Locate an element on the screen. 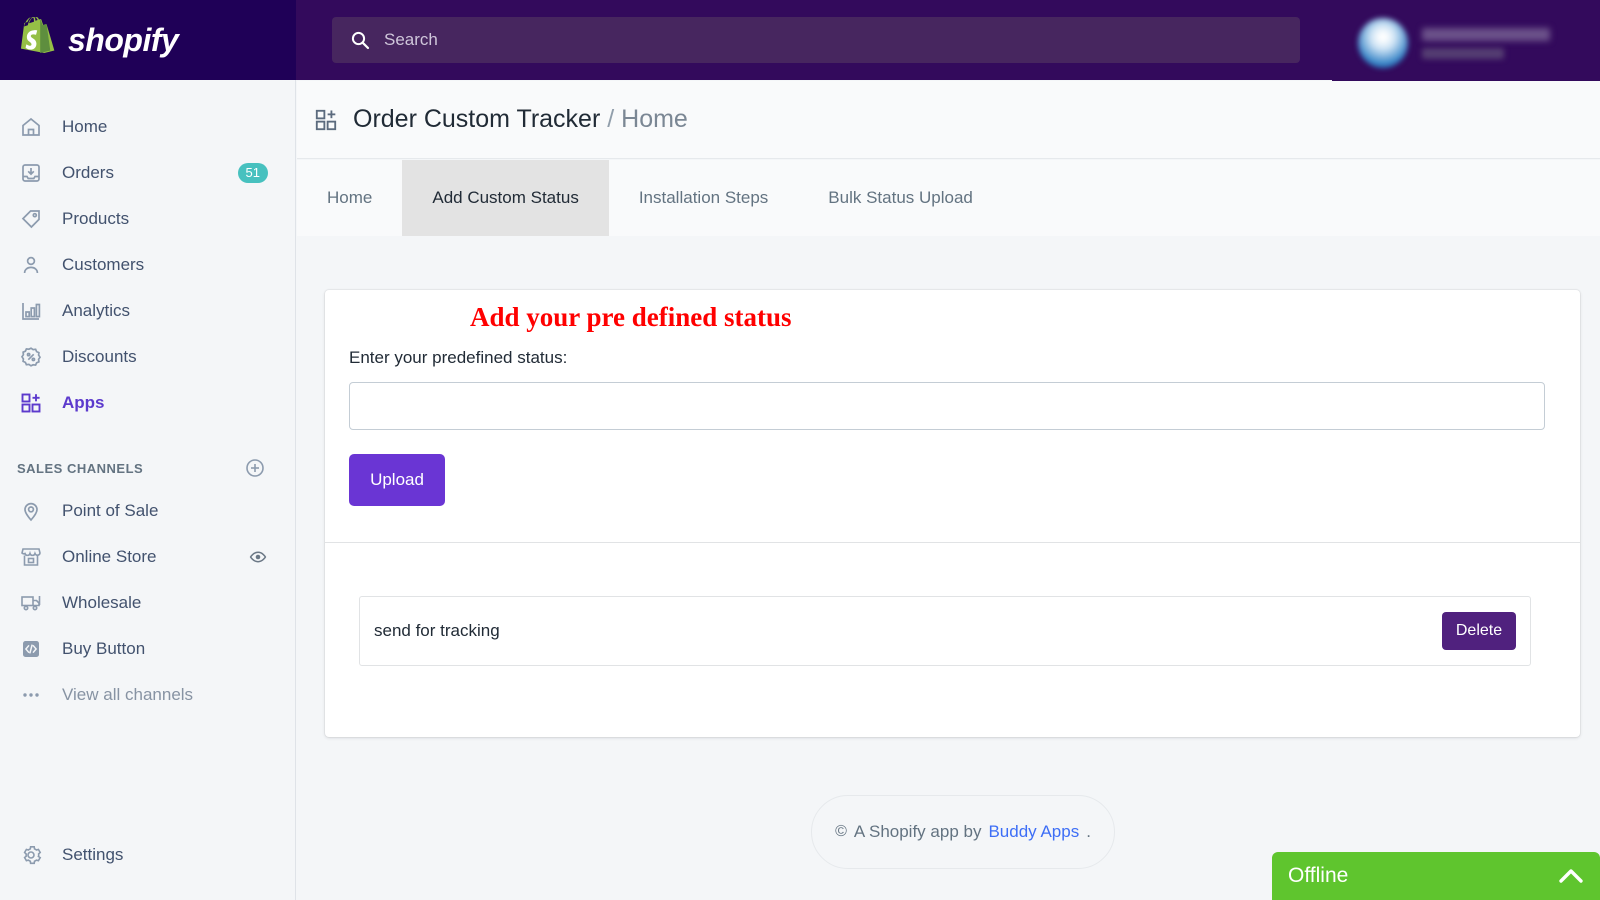  discounts-percent-icon is located at coordinates (31, 357).